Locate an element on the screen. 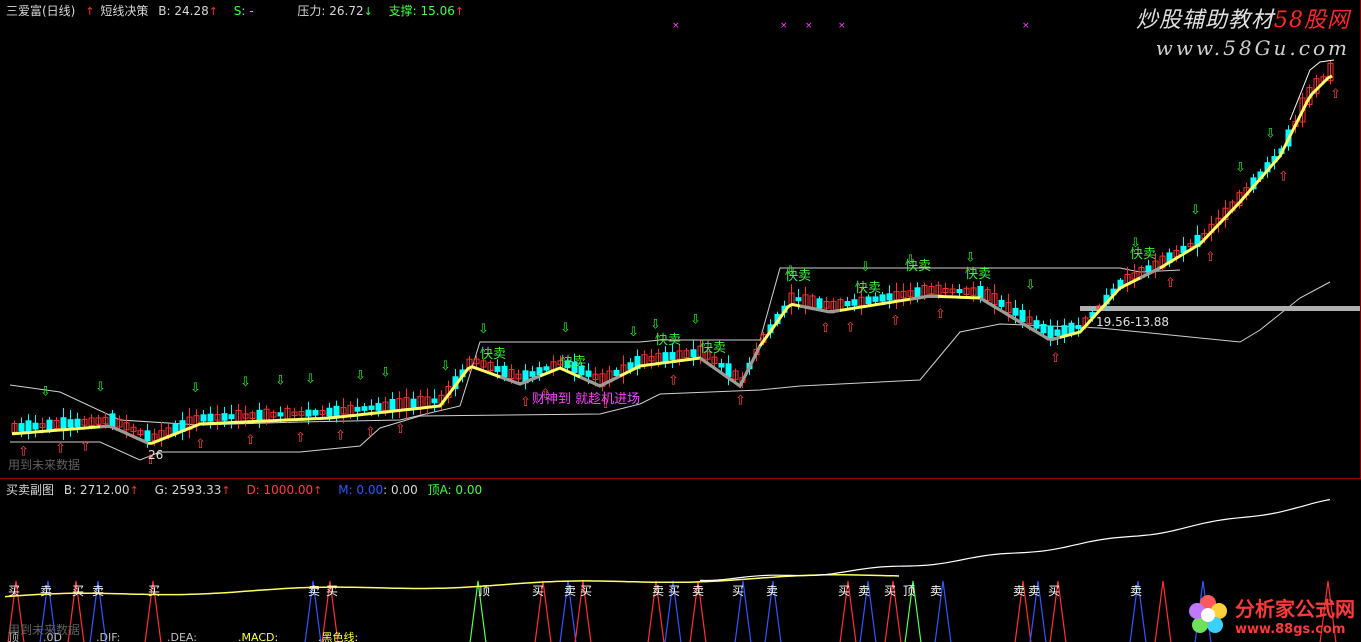 This screenshot has height=642, width=1361. bottom-label: .MACD: is located at coordinates (258, 636).